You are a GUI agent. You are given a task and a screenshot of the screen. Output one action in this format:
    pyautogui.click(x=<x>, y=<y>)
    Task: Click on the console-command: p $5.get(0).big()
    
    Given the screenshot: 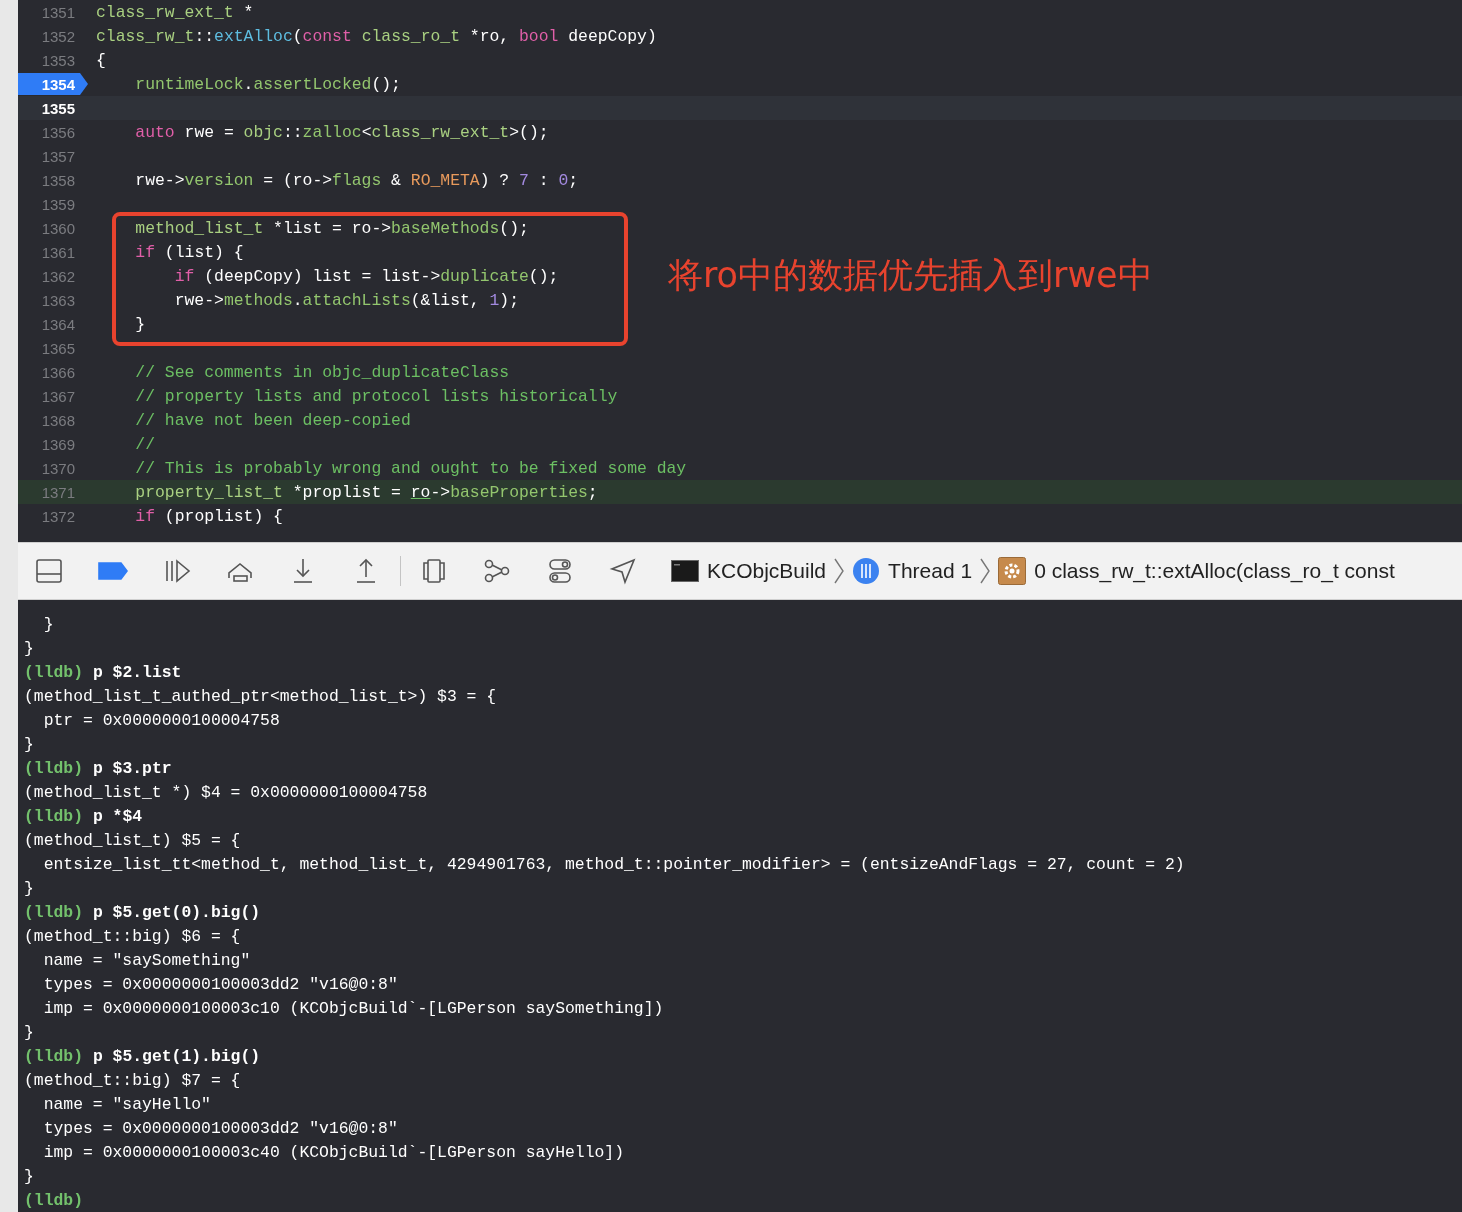 What is the action you would take?
    pyautogui.click(x=176, y=913)
    